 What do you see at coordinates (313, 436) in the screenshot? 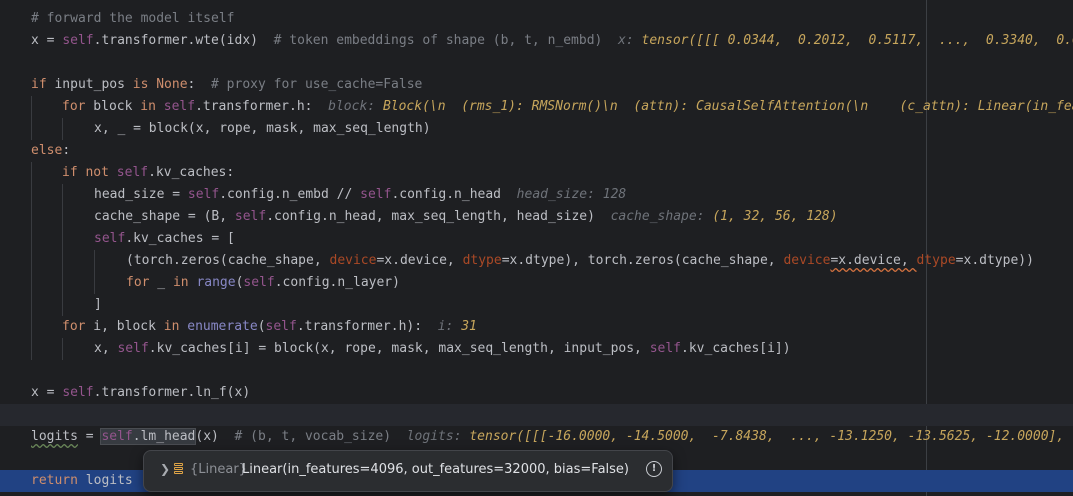
I see `comment: # (b, t, vocab_size)` at bounding box center [313, 436].